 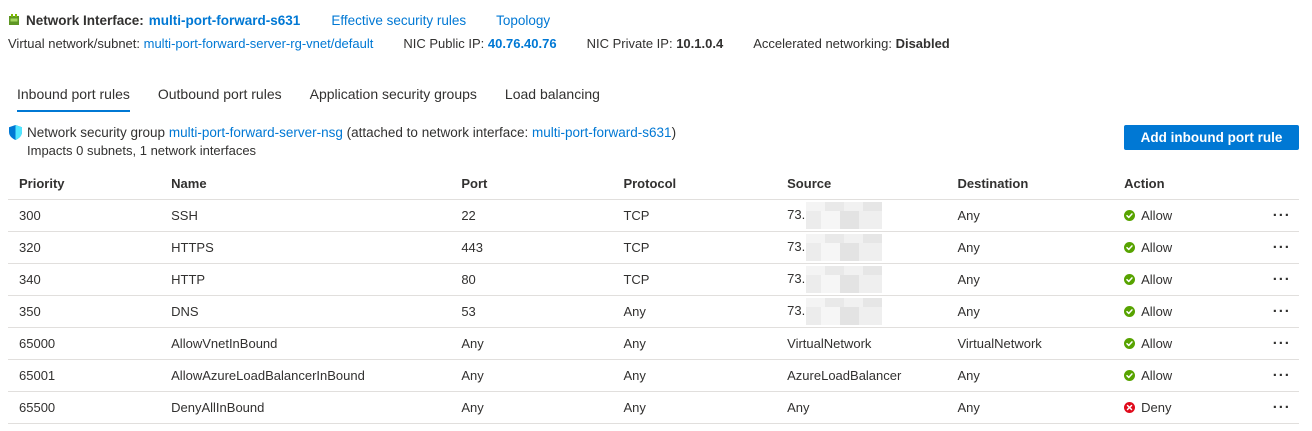 I want to click on cell-priority: 65001, so click(x=84, y=375).